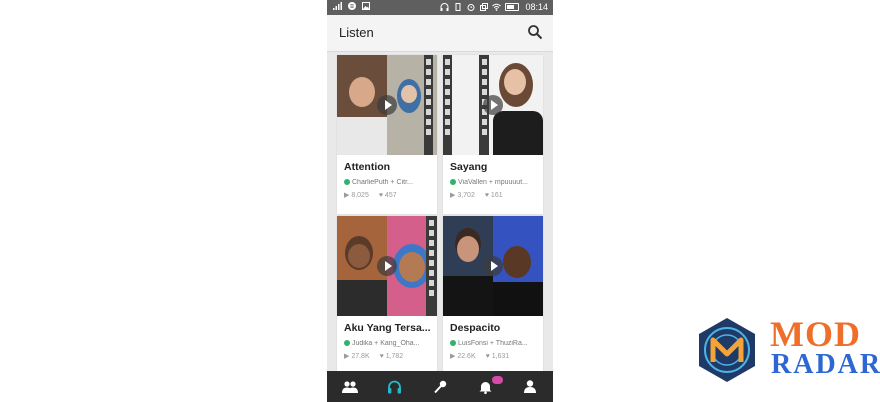 This screenshot has width=880, height=402. What do you see at coordinates (357, 356) in the screenshot?
I see `plays-count: ▶ 27.8K` at bounding box center [357, 356].